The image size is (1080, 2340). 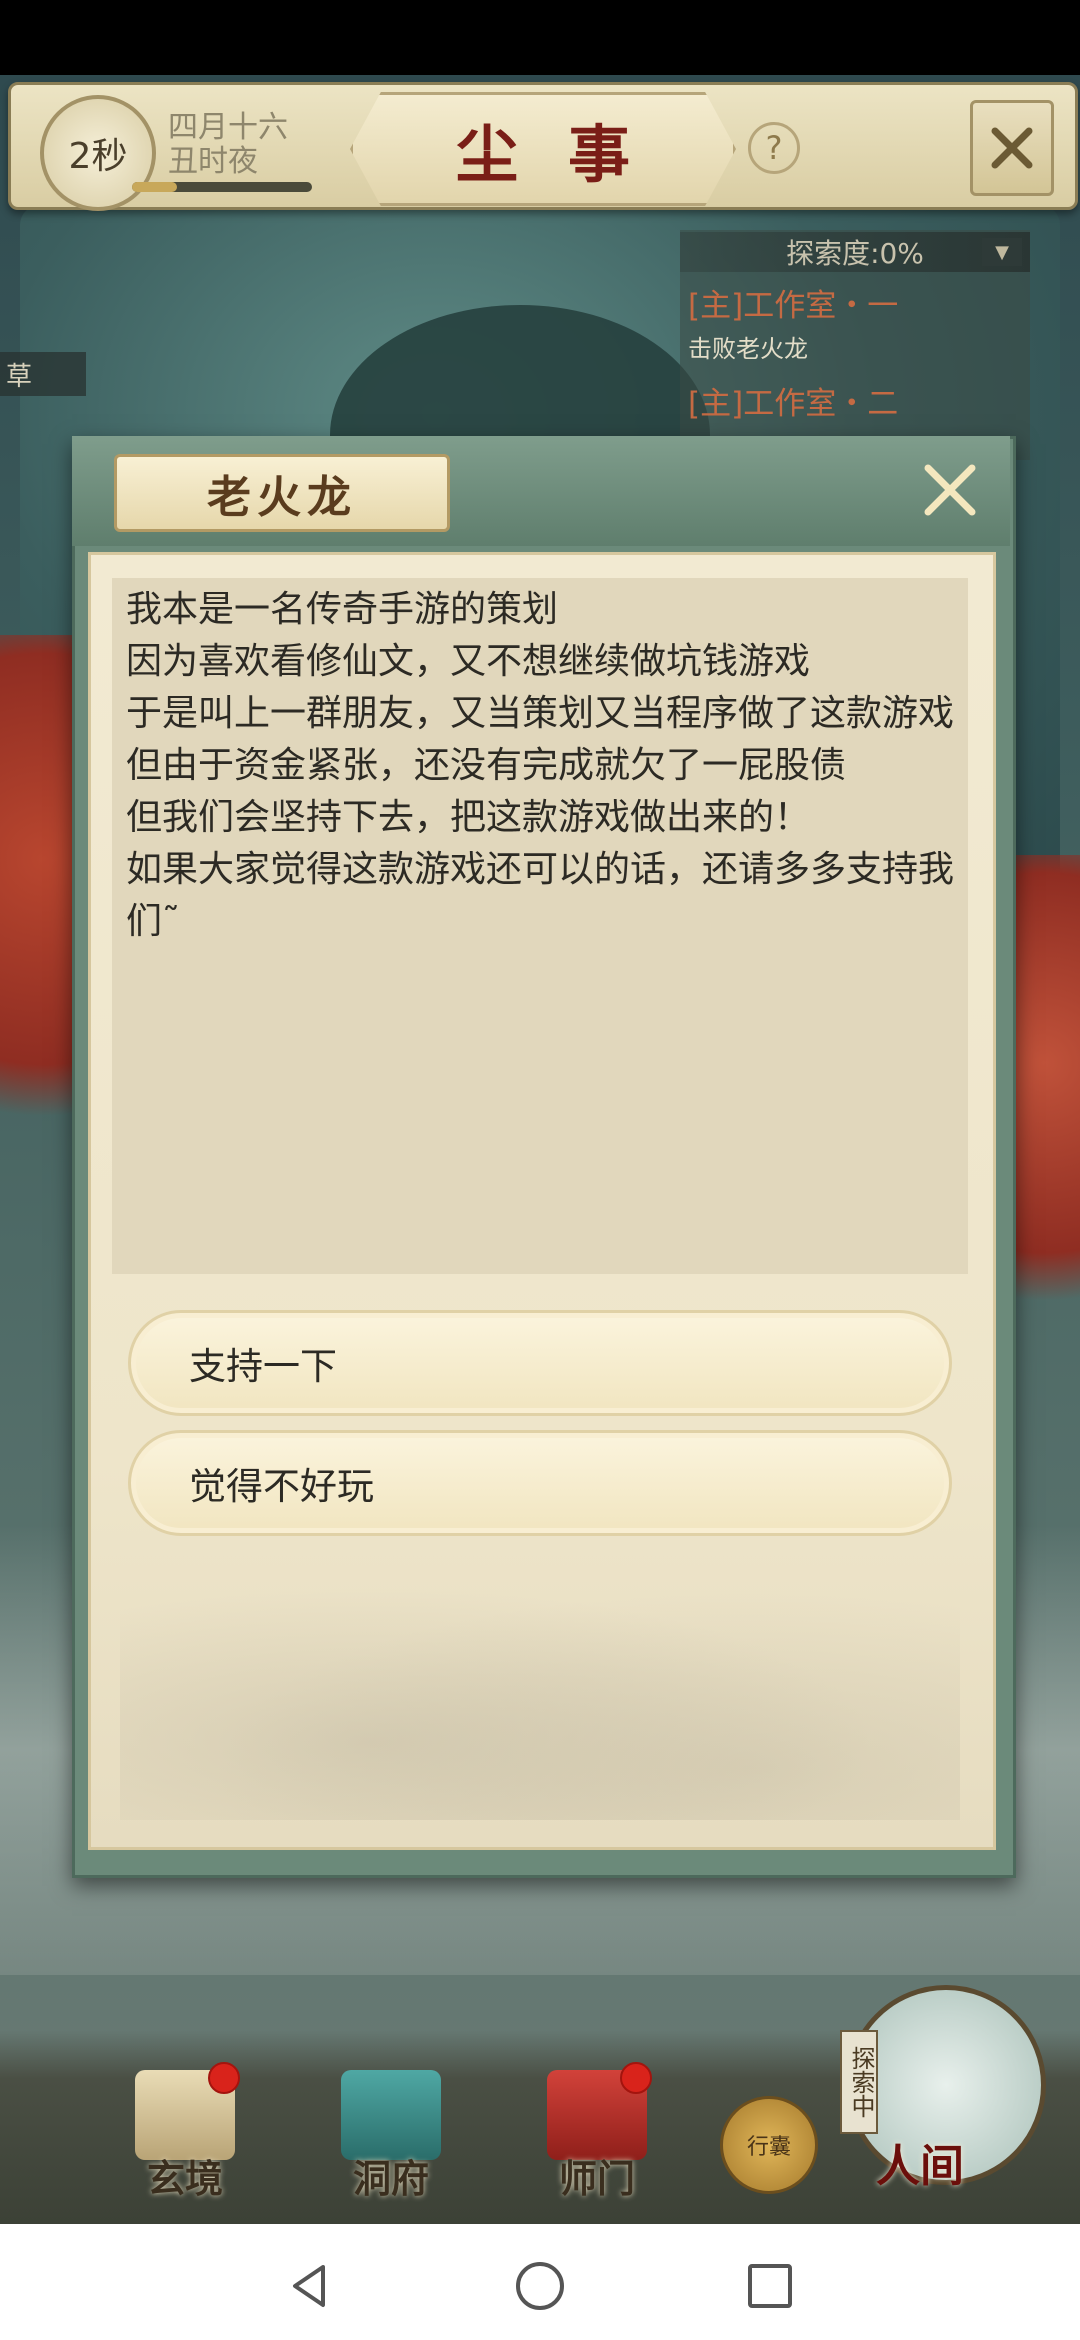 I want to click on timer-text: 2秒, so click(x=98, y=156).